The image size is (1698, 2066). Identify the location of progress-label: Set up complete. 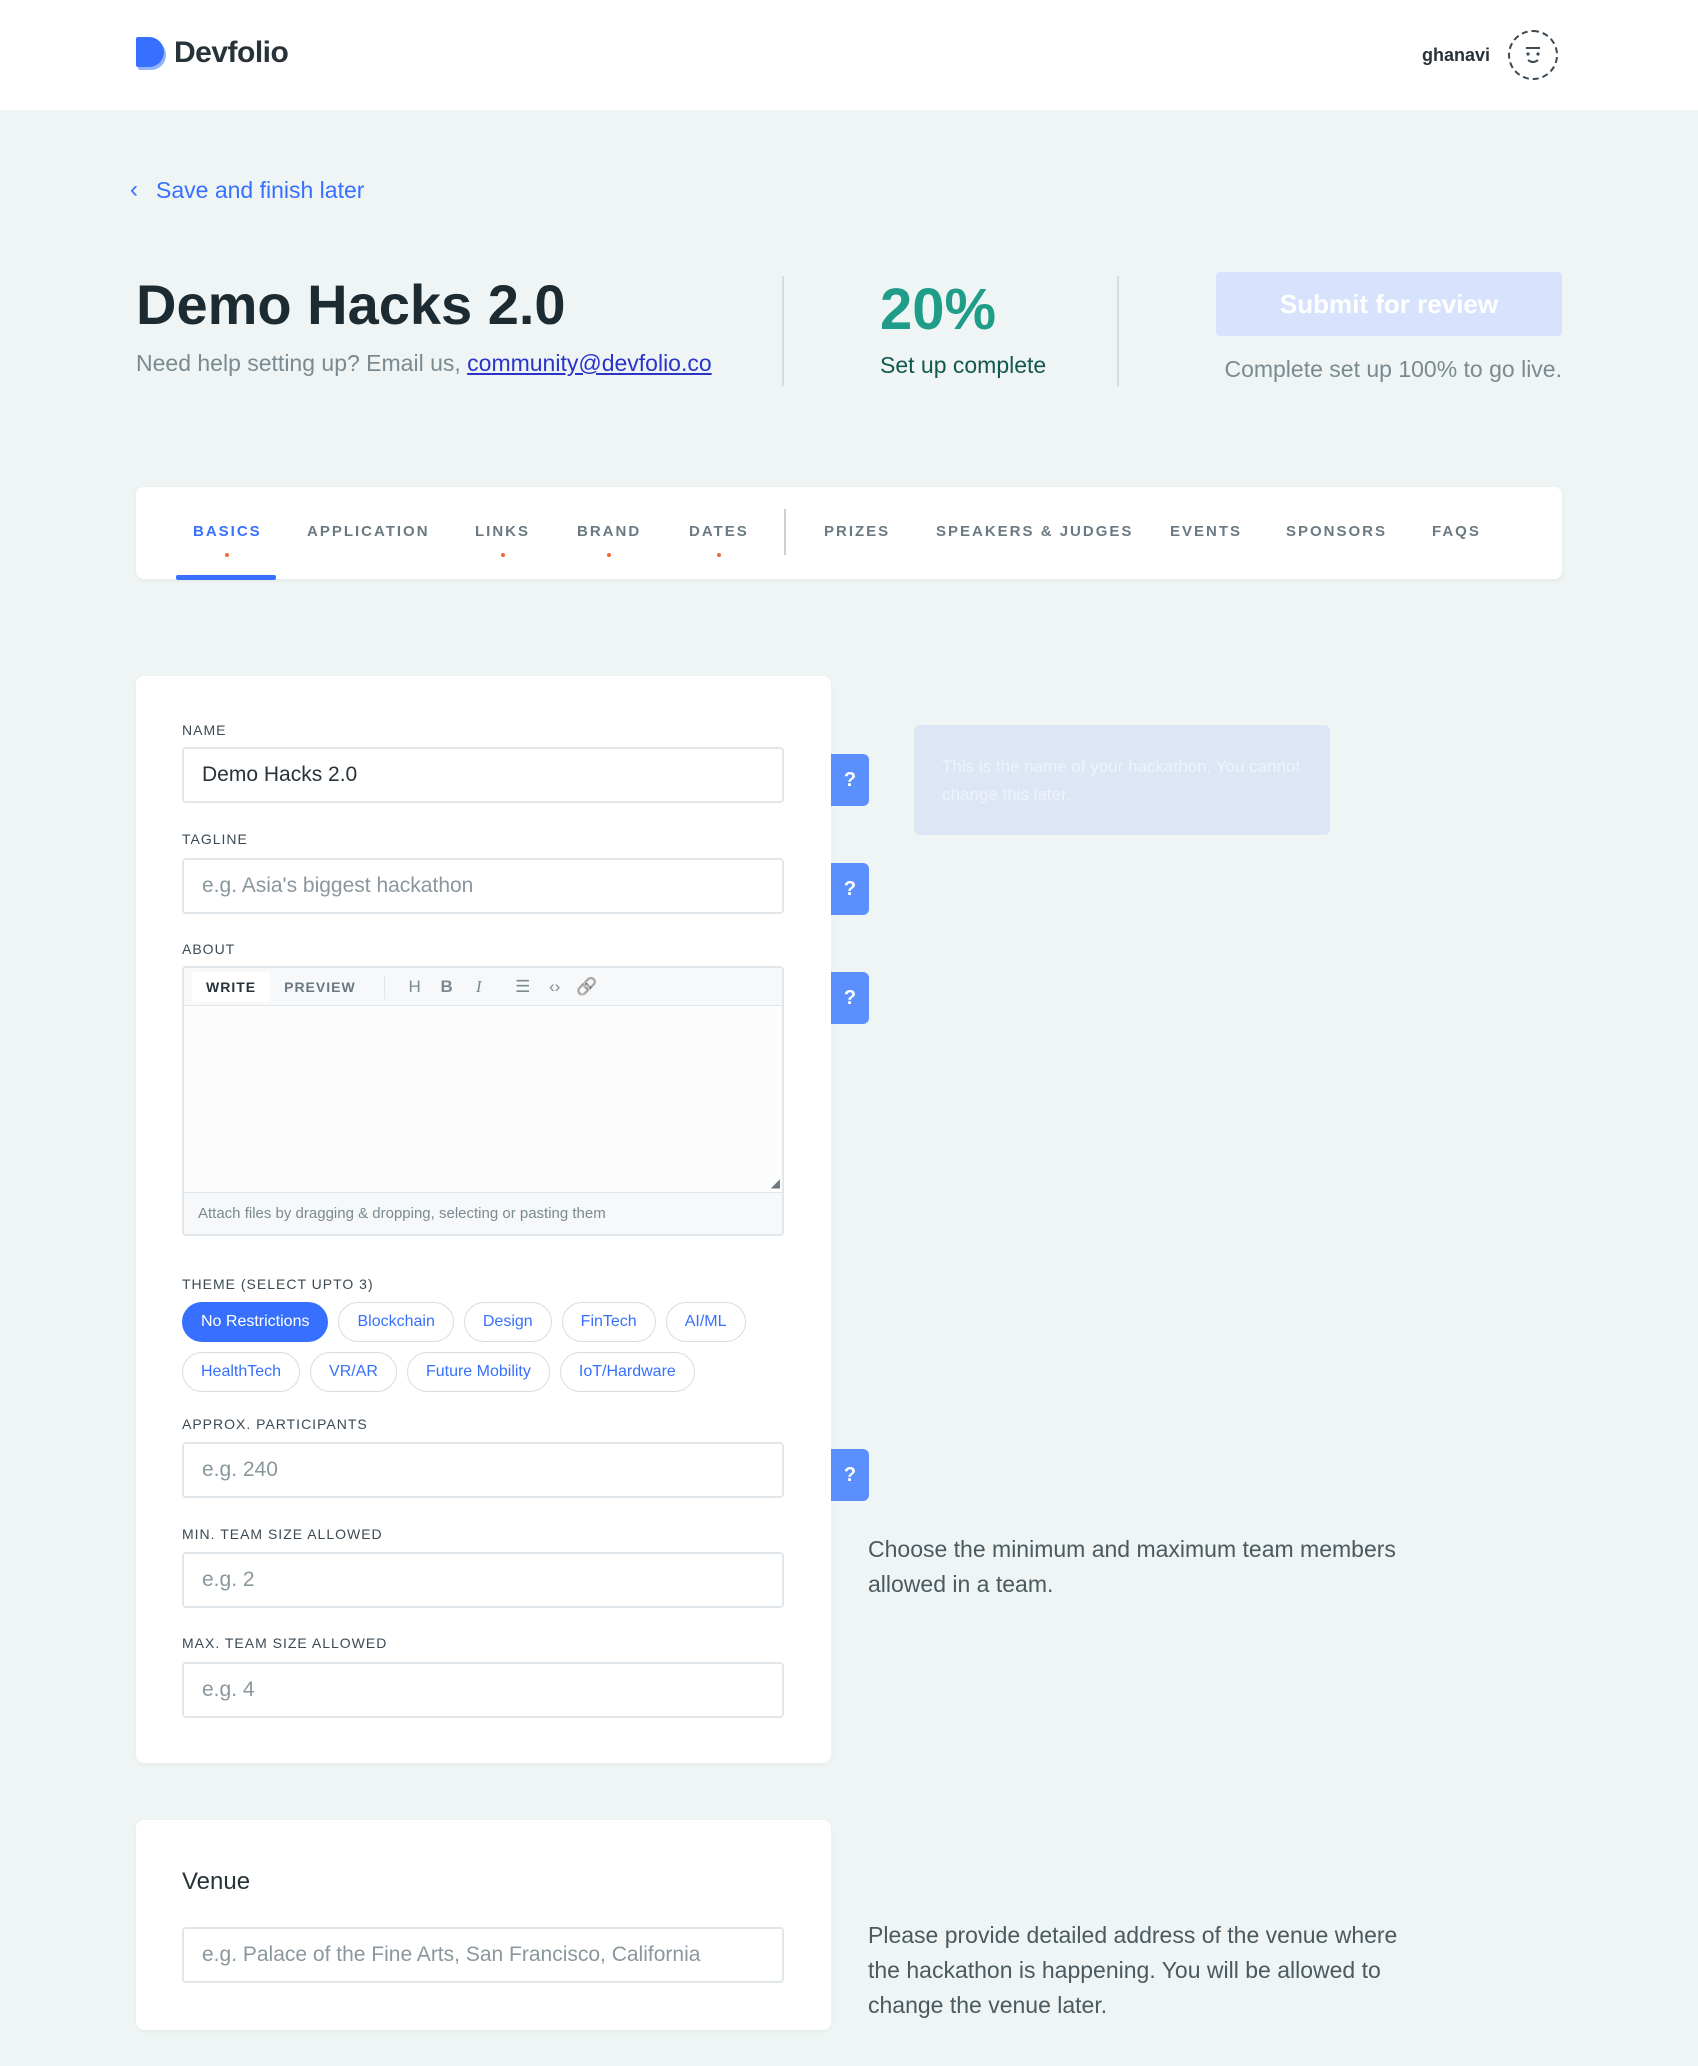
(963, 365).